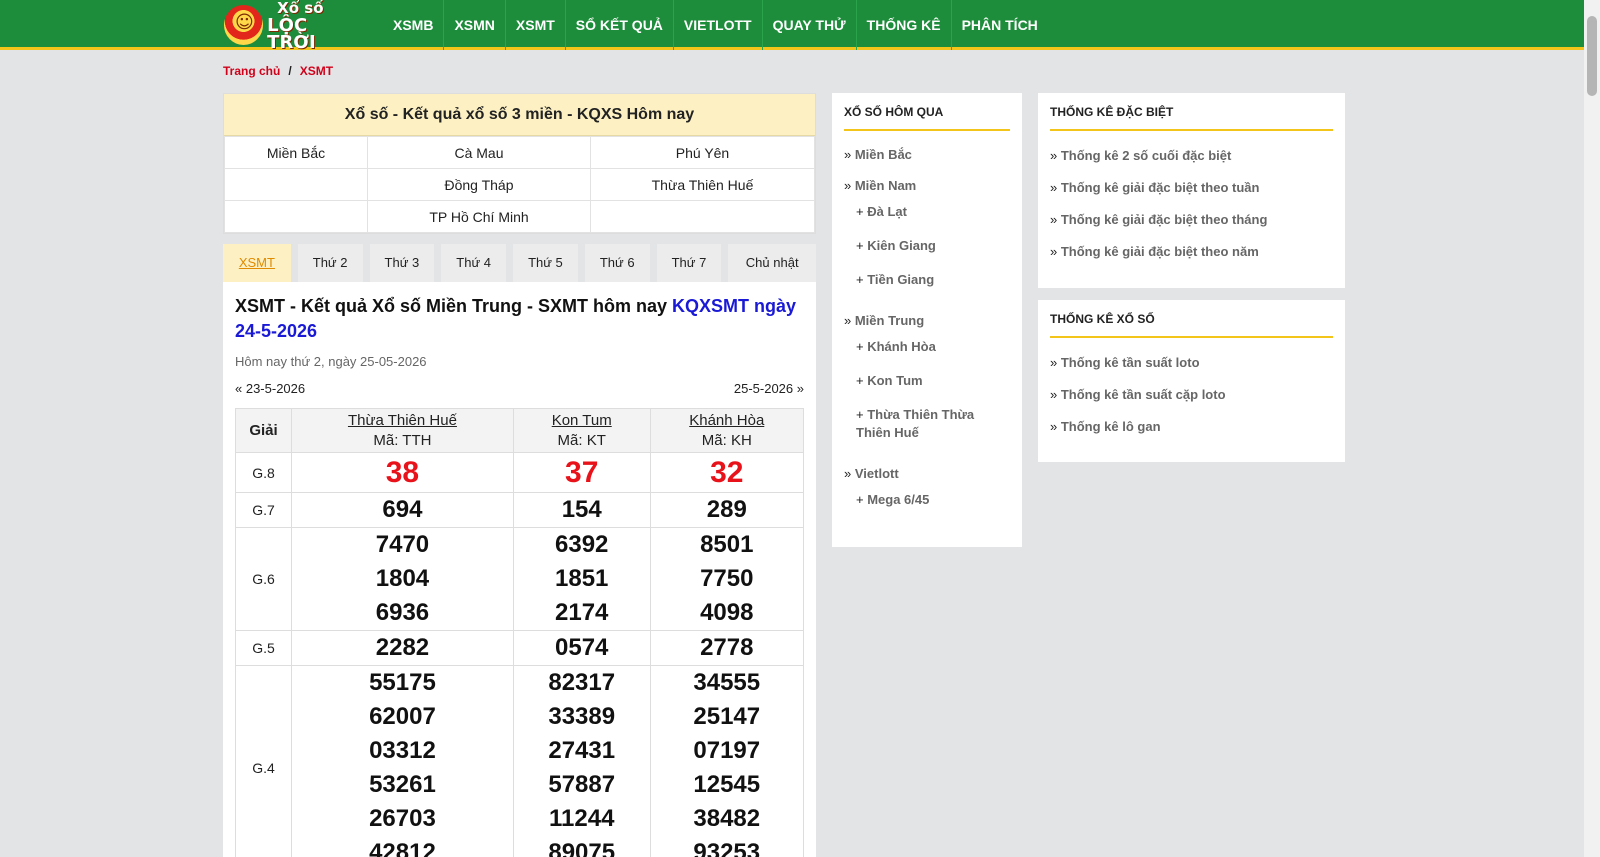 The height and width of the screenshot is (857, 1600). Describe the element at coordinates (292, 25) in the screenshot. I see `site-logo: Xổ số LỘC TRỜI` at that location.